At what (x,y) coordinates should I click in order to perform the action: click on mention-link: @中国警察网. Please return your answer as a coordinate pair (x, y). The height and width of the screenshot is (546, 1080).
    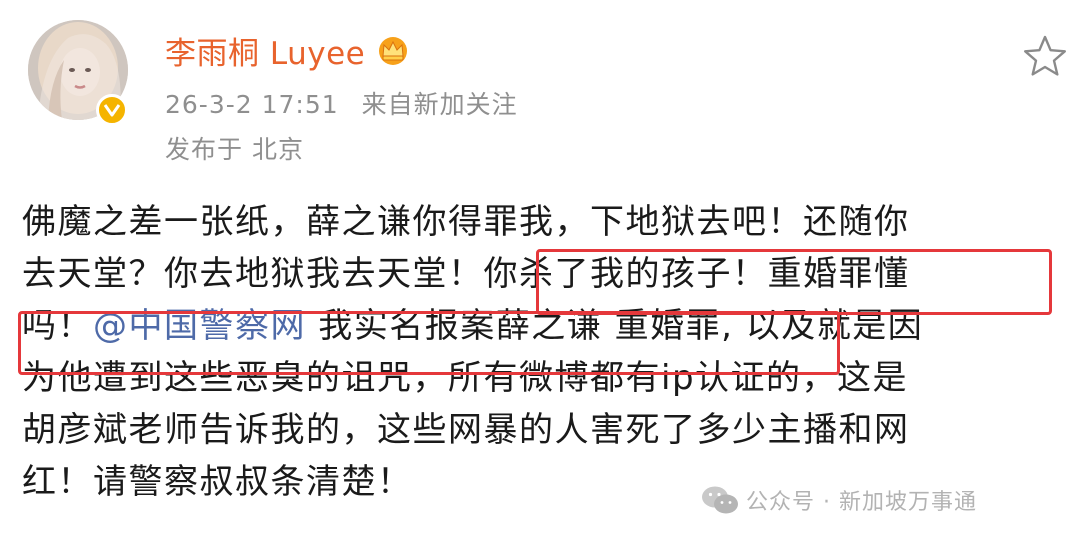
    Looking at the image, I should click on (199, 326).